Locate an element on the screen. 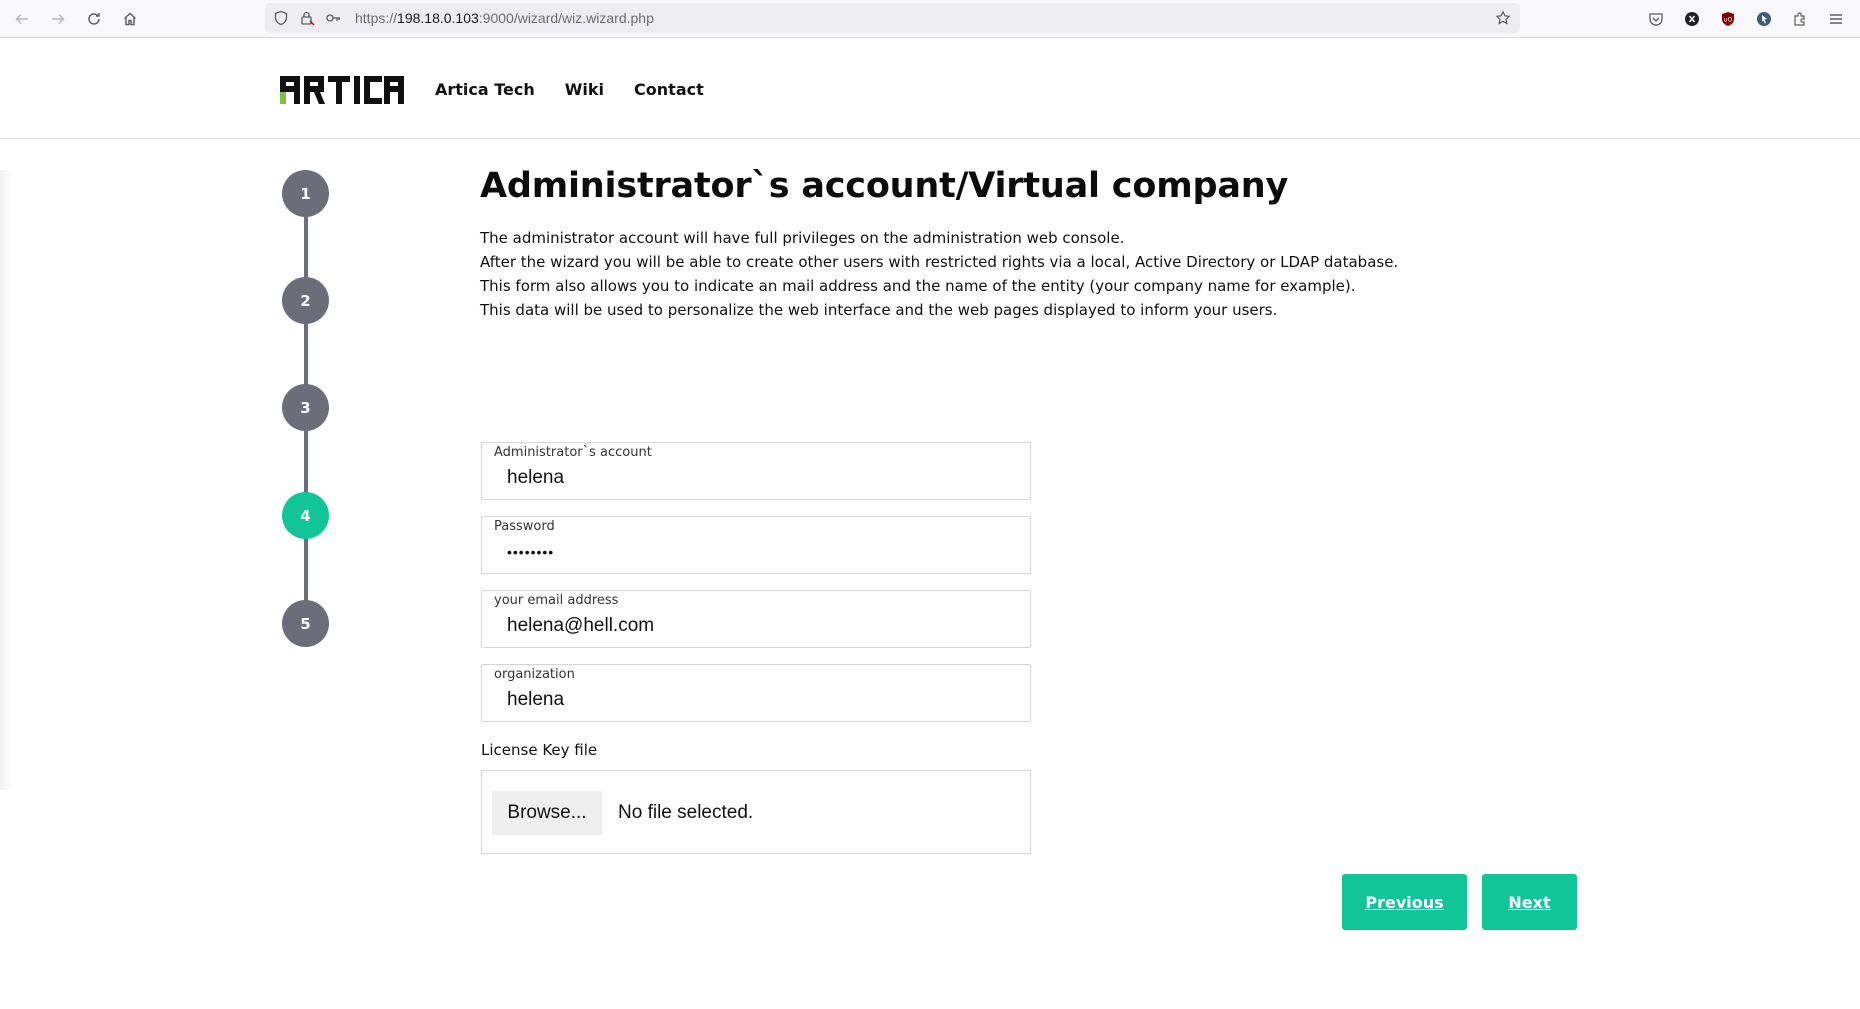  password-field: Password is located at coordinates (756, 545).